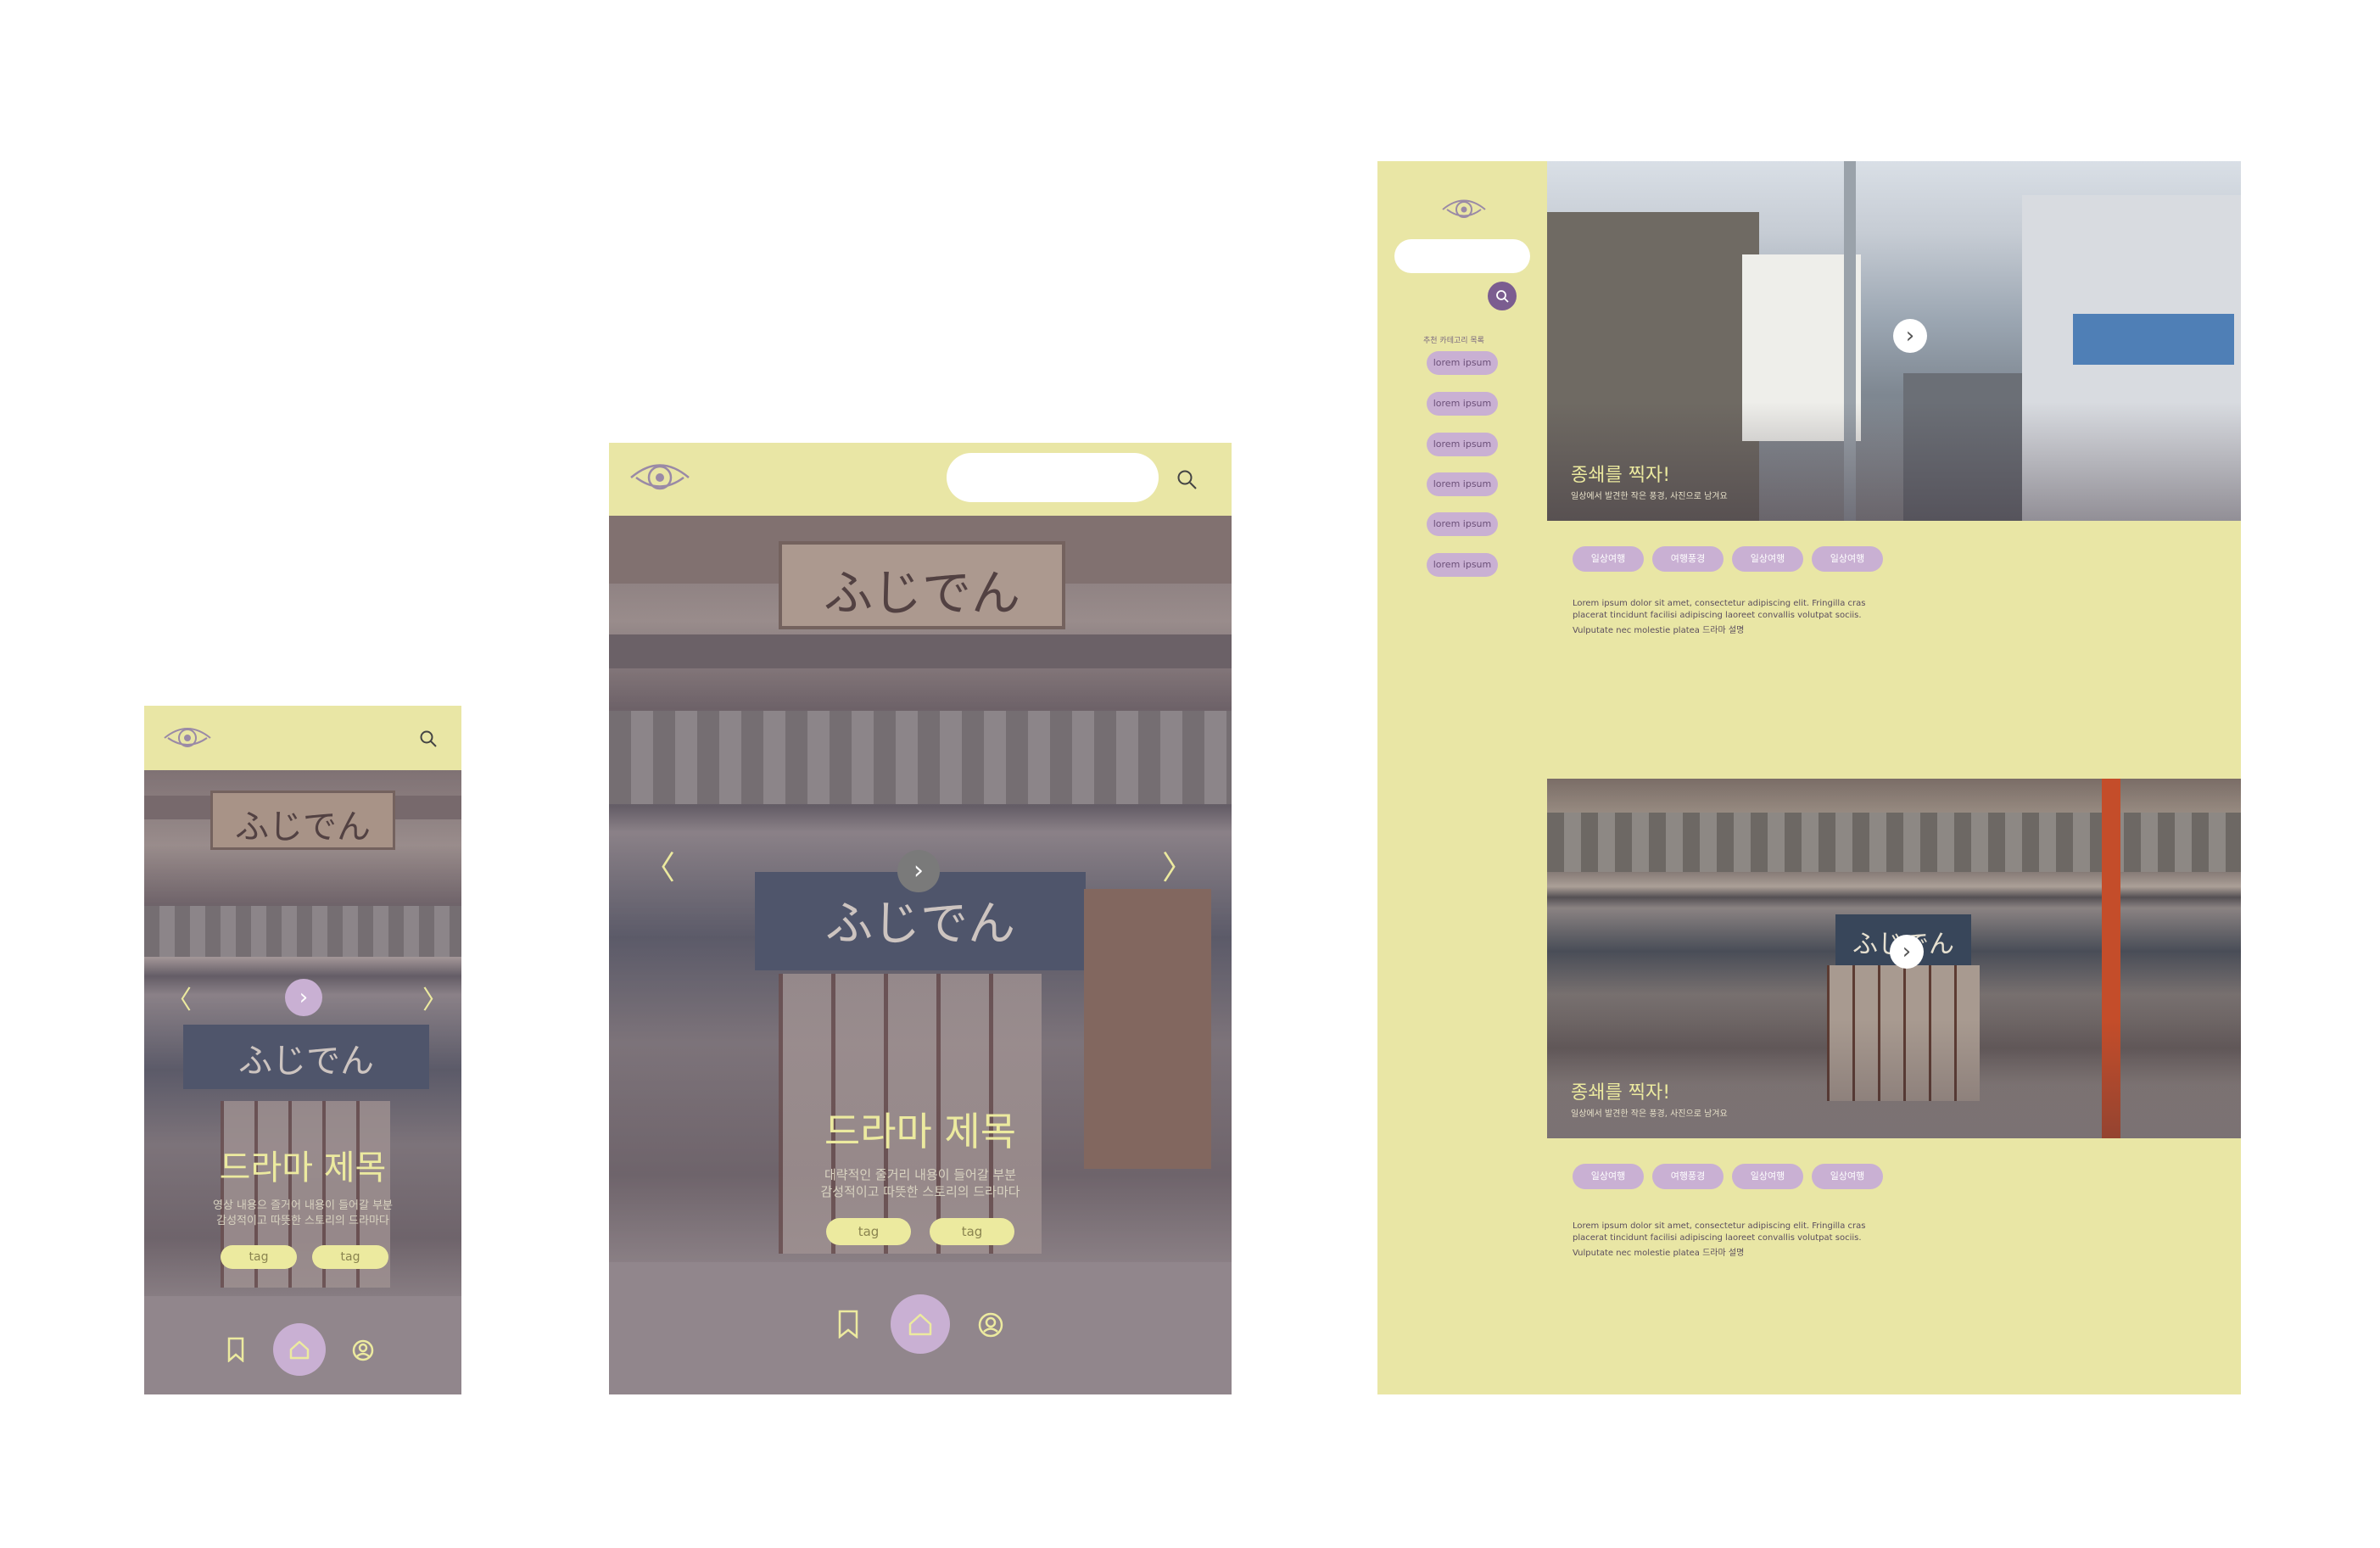 This screenshot has height=1548, width=2380. I want to click on card-2-title: 종쇄를 찍자!, so click(1621, 1093).